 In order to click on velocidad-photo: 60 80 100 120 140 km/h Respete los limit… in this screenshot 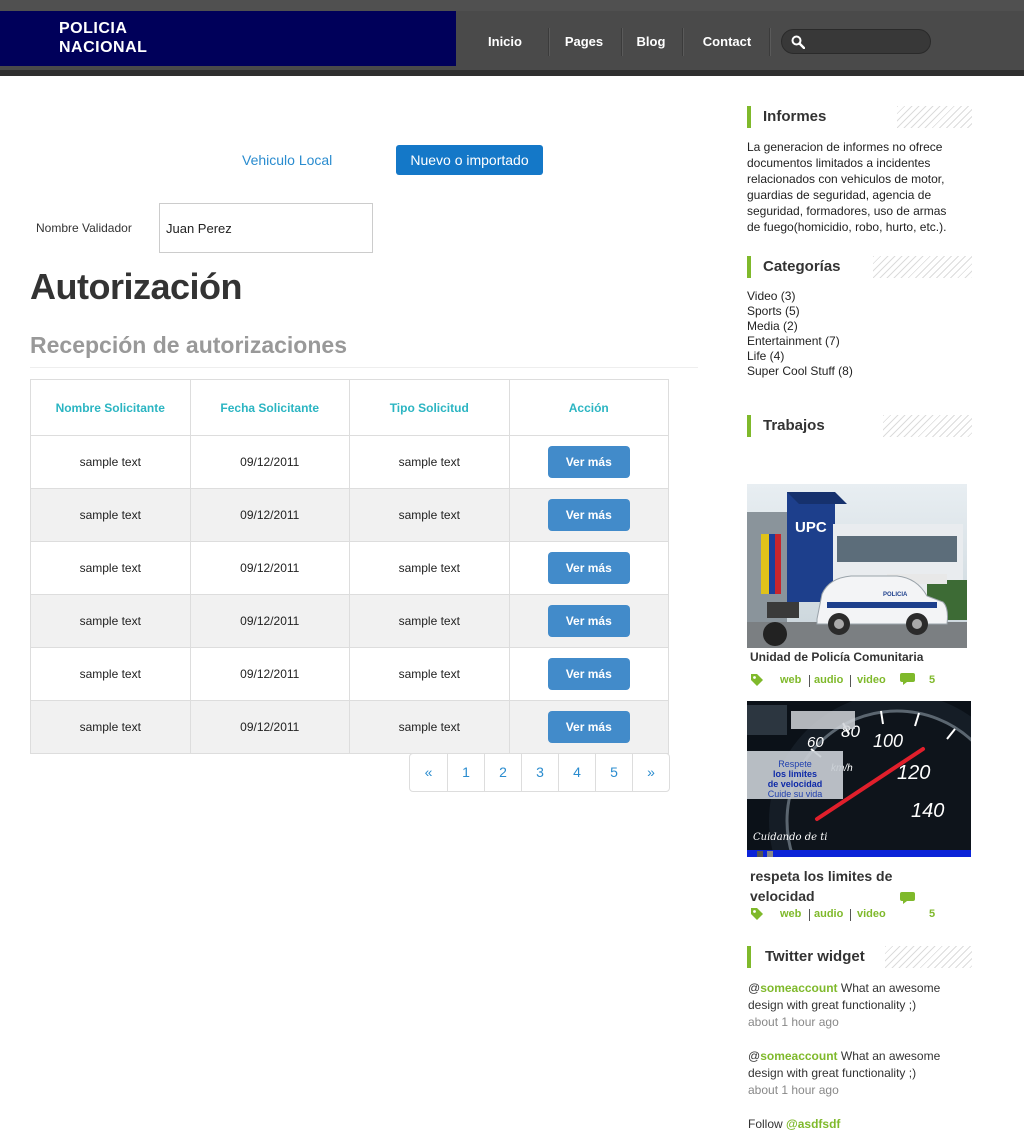, I will do `click(859, 779)`.